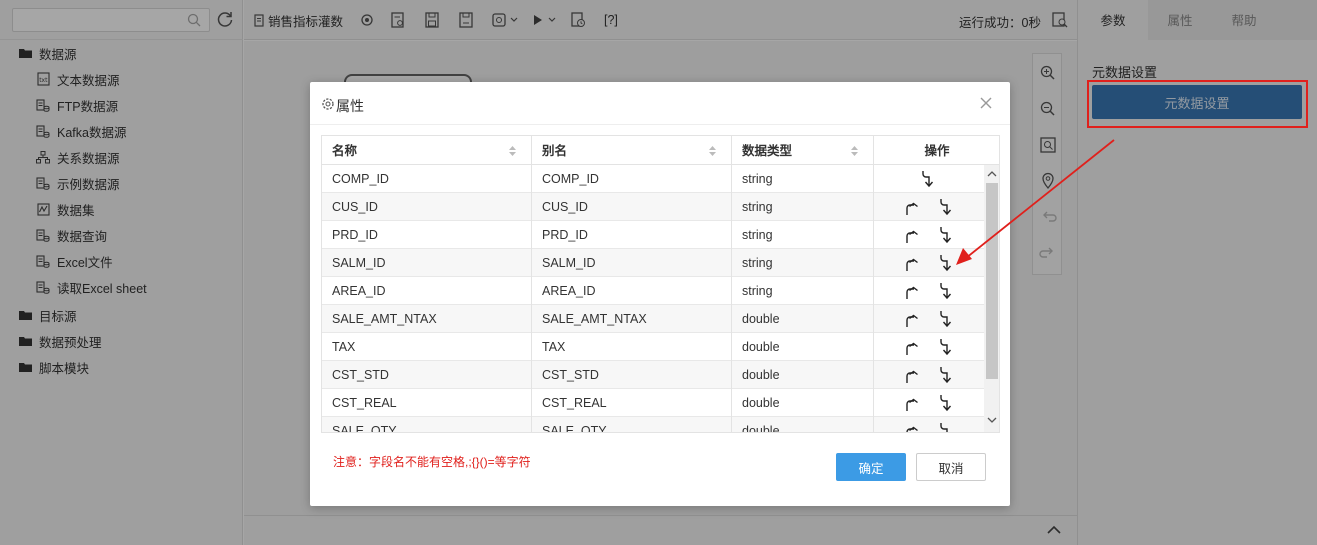 This screenshot has height=545, width=1317. I want to click on scrollbar-thumb, so click(992, 281).